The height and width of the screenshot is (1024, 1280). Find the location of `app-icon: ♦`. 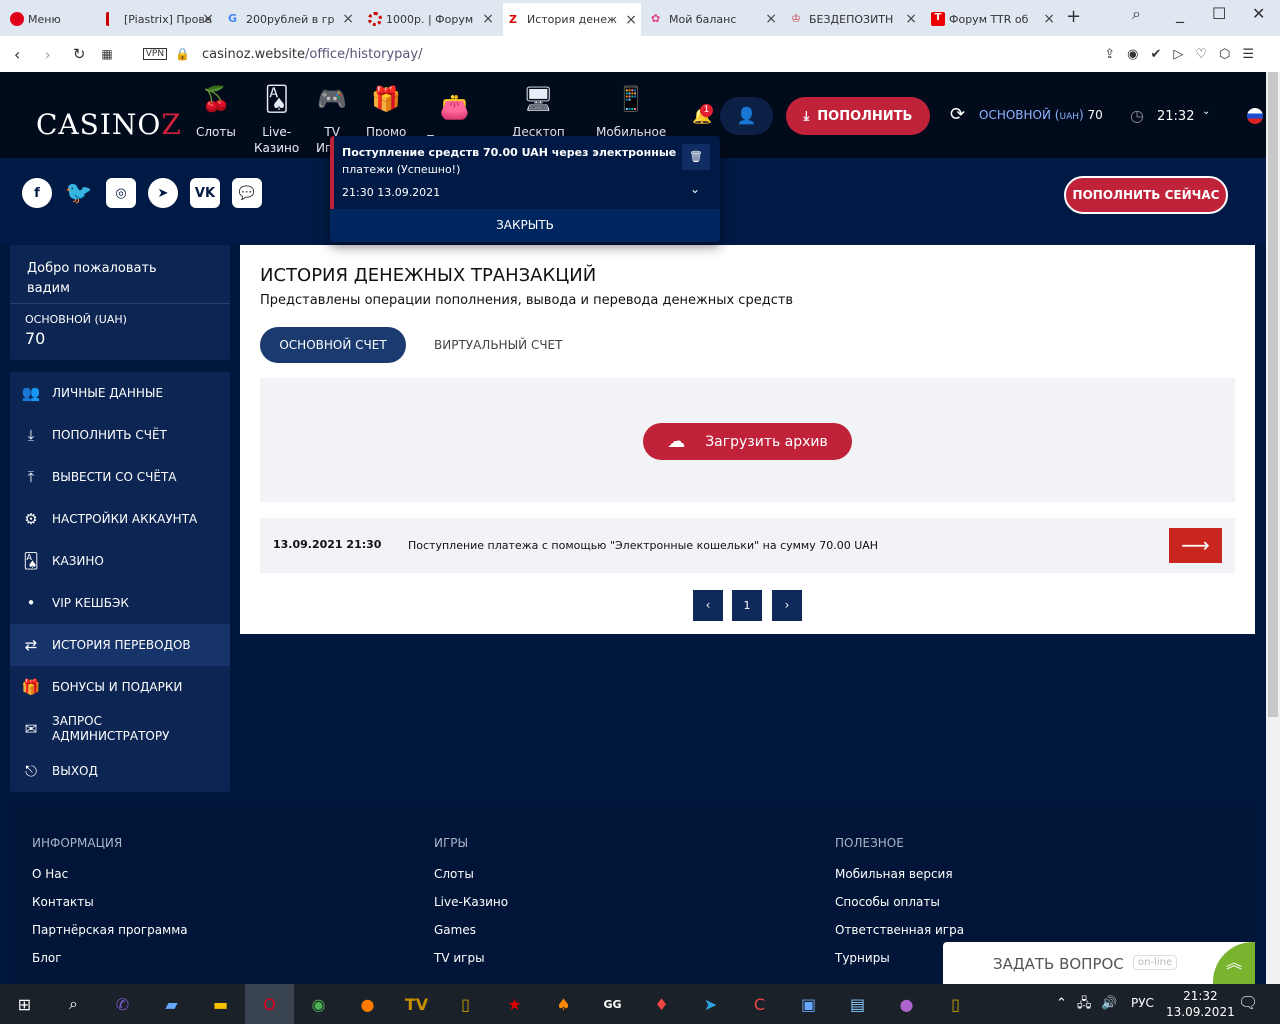

app-icon: ♦ is located at coordinates (661, 1004).